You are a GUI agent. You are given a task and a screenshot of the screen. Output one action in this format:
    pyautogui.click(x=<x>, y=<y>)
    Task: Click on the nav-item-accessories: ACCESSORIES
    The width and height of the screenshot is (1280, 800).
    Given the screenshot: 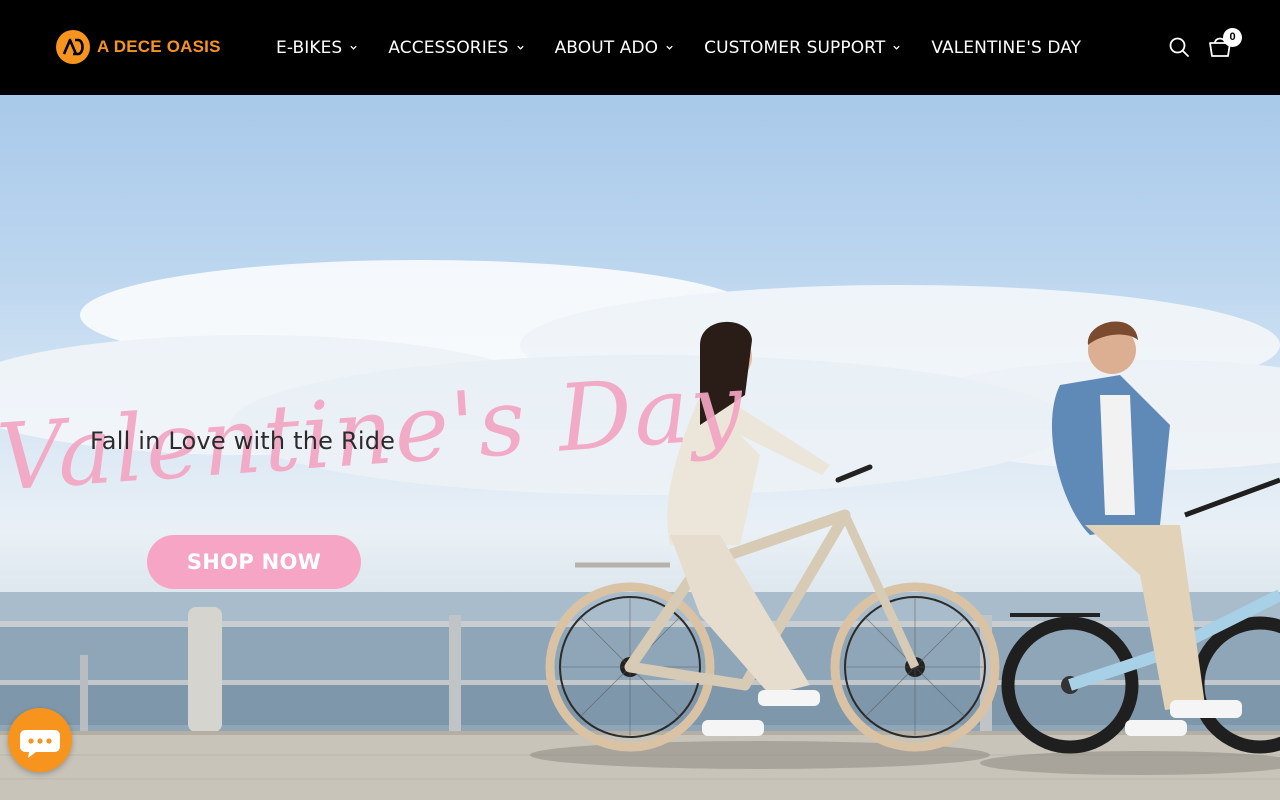 What is the action you would take?
    pyautogui.click(x=456, y=48)
    